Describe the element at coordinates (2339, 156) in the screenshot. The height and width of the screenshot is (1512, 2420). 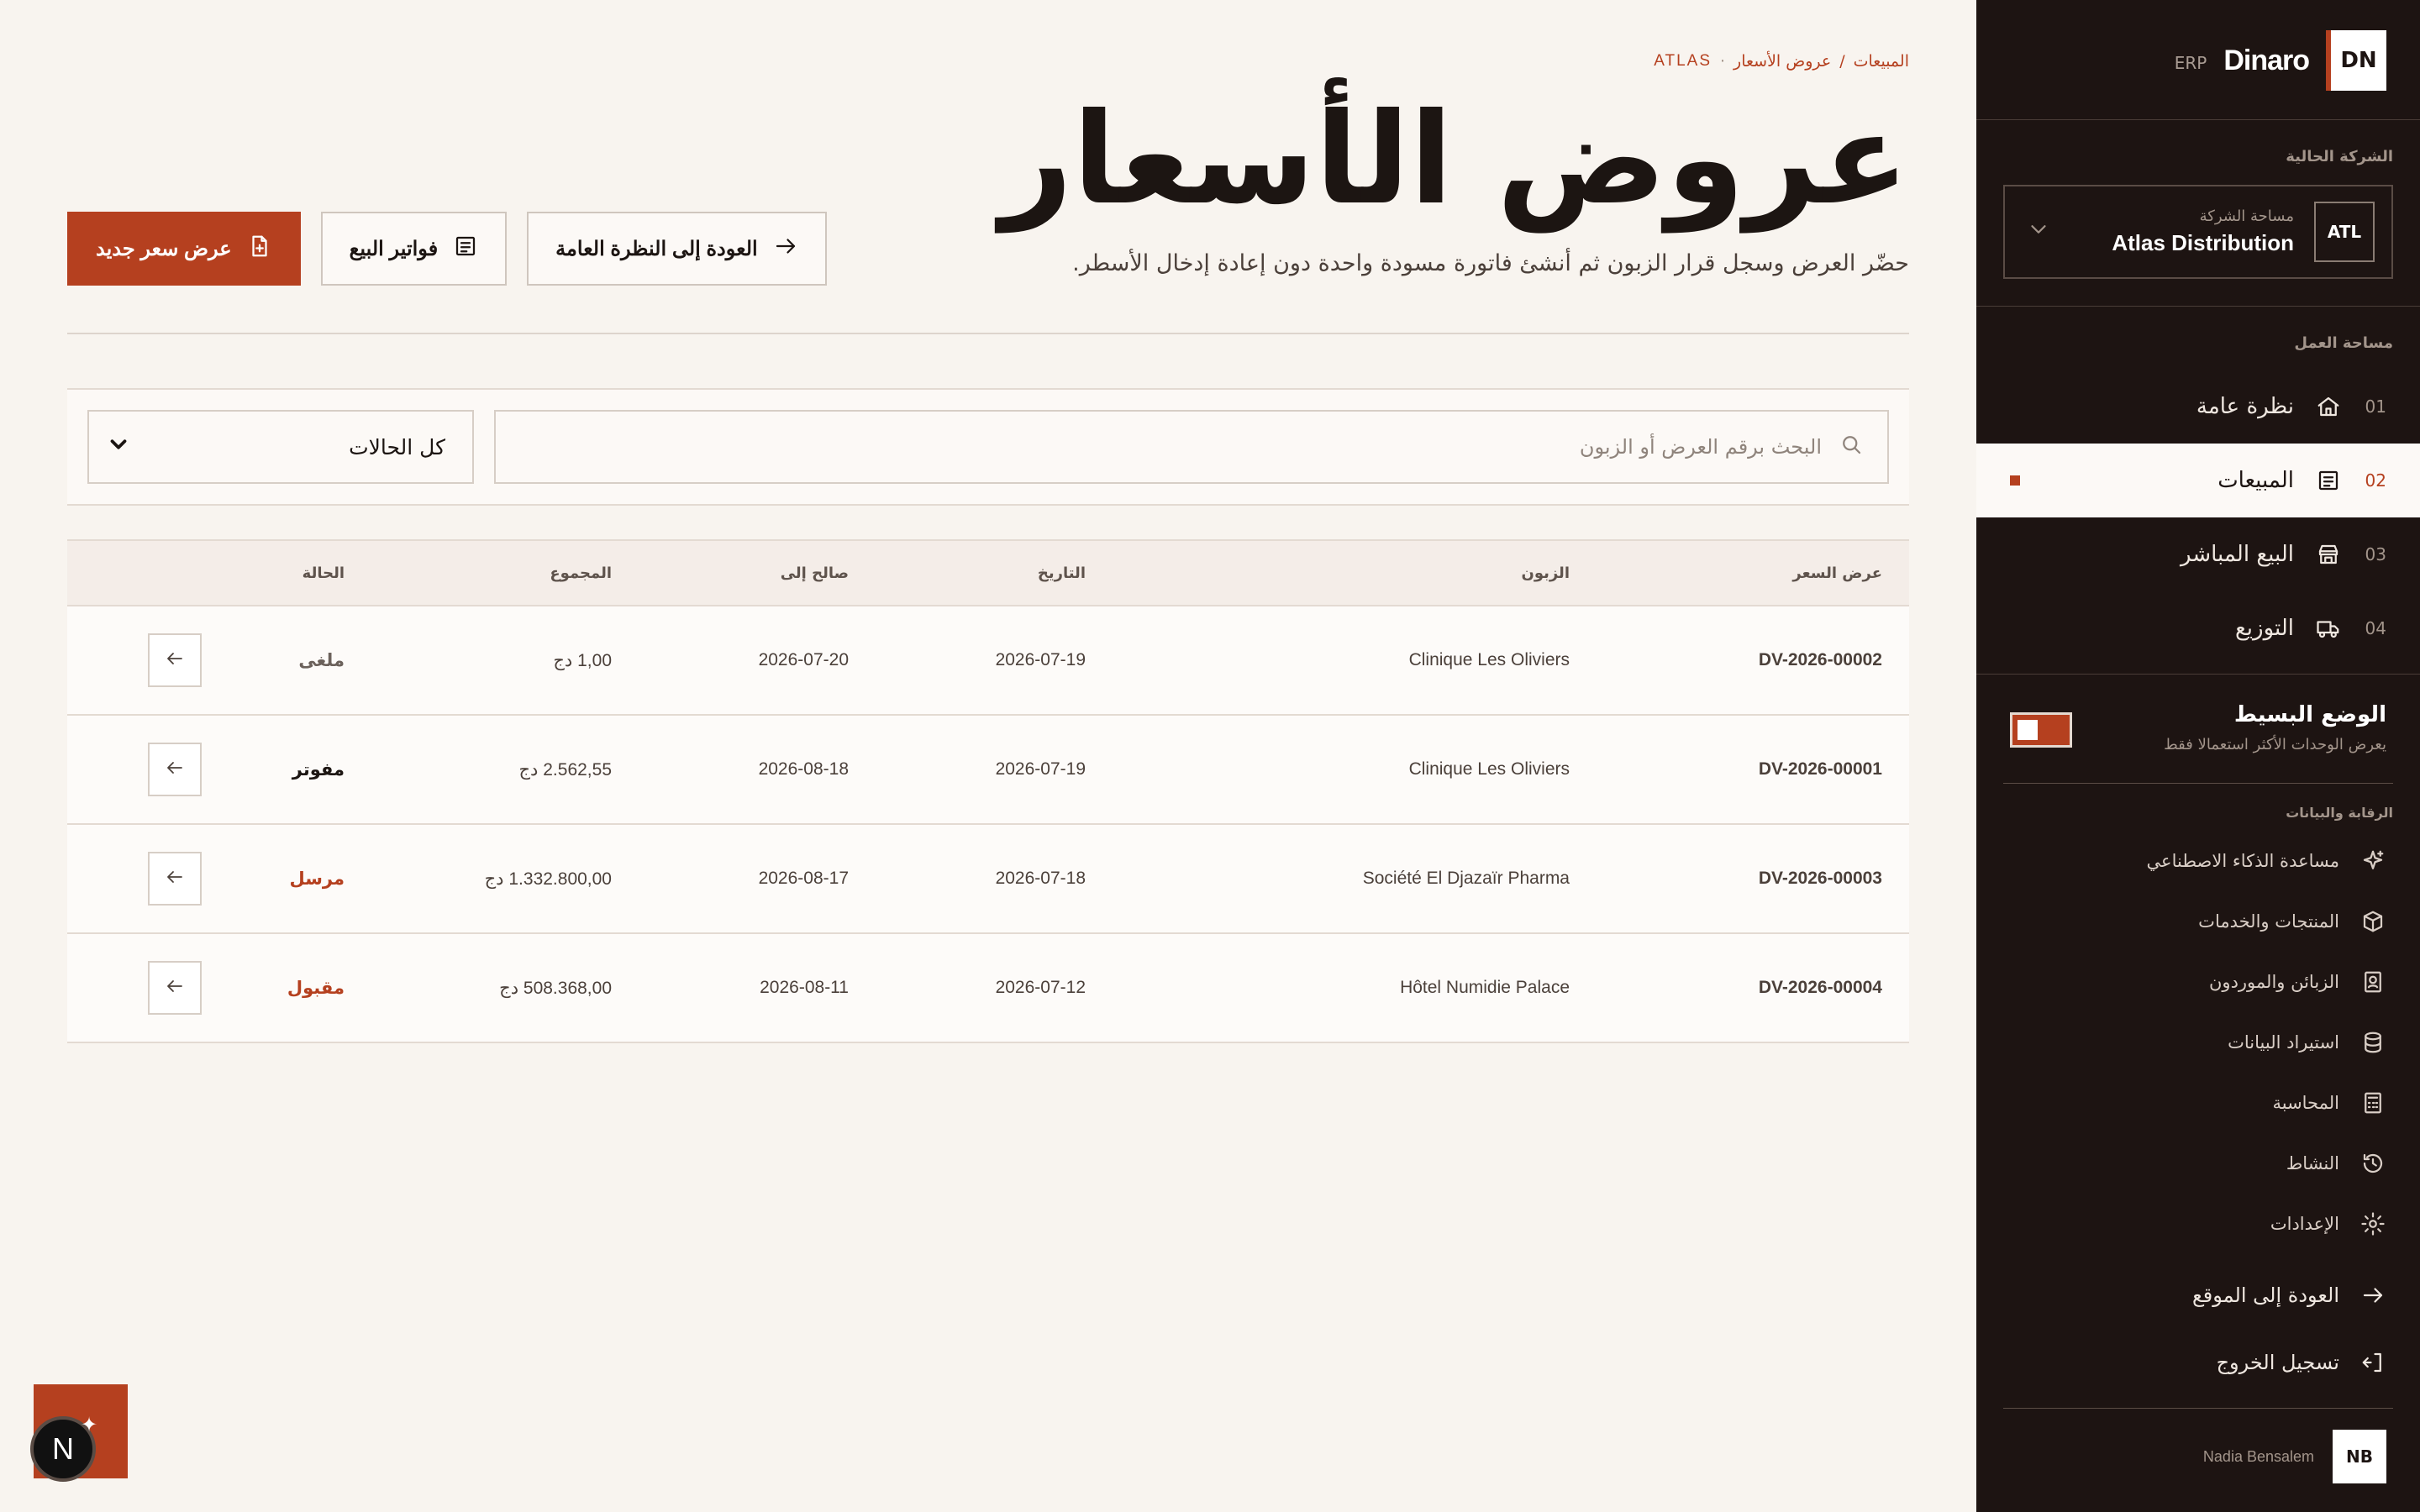
I see `company-section-label: الشركة الحالية` at that location.